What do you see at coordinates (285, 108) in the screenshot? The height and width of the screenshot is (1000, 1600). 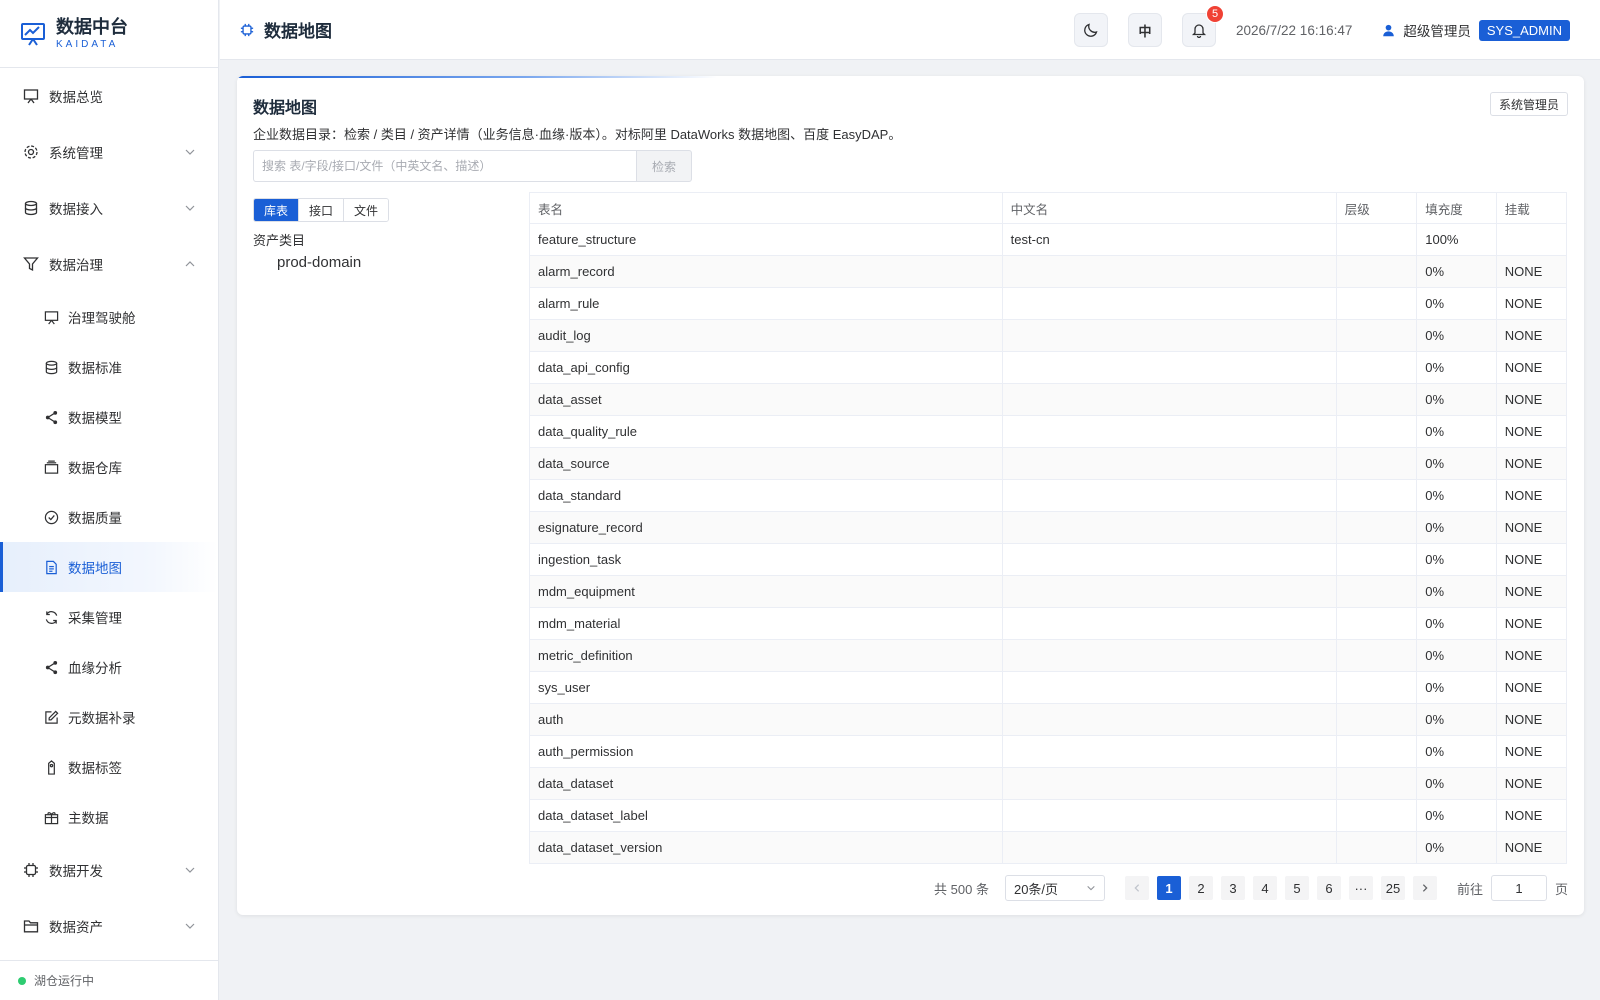 I see `card-title: 数据地图` at bounding box center [285, 108].